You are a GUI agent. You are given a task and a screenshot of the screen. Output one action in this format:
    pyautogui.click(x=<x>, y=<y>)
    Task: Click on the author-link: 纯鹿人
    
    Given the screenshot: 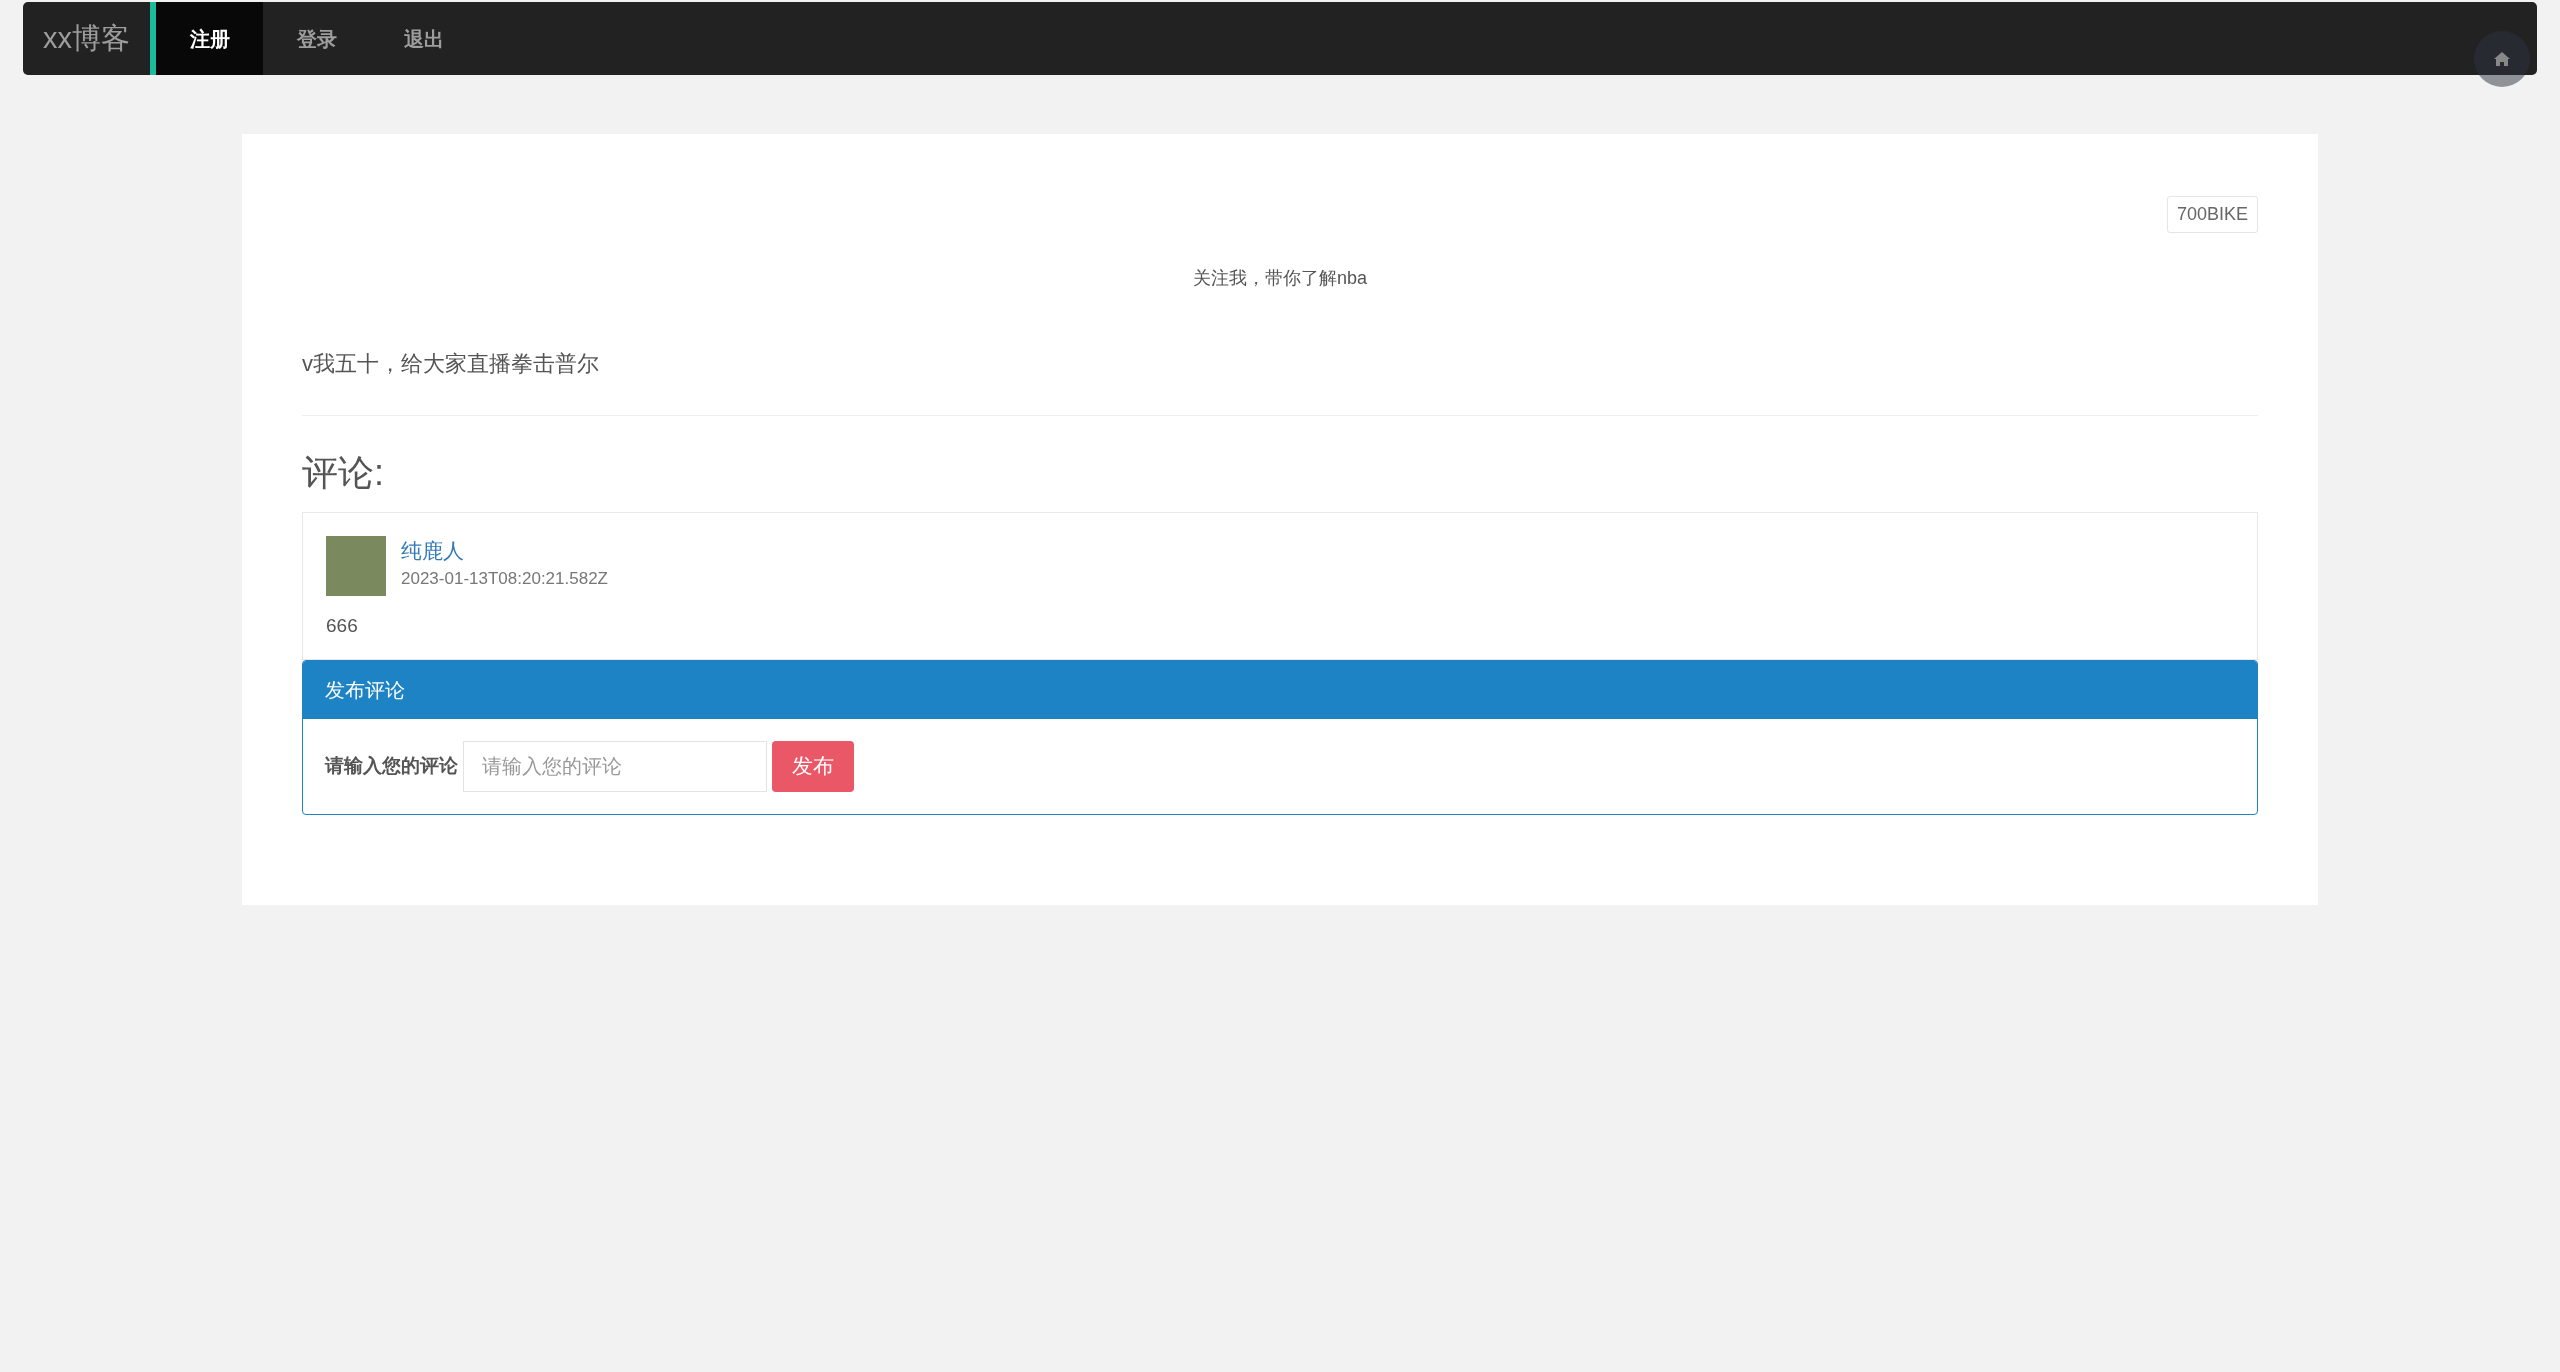 What is the action you would take?
    pyautogui.click(x=504, y=551)
    